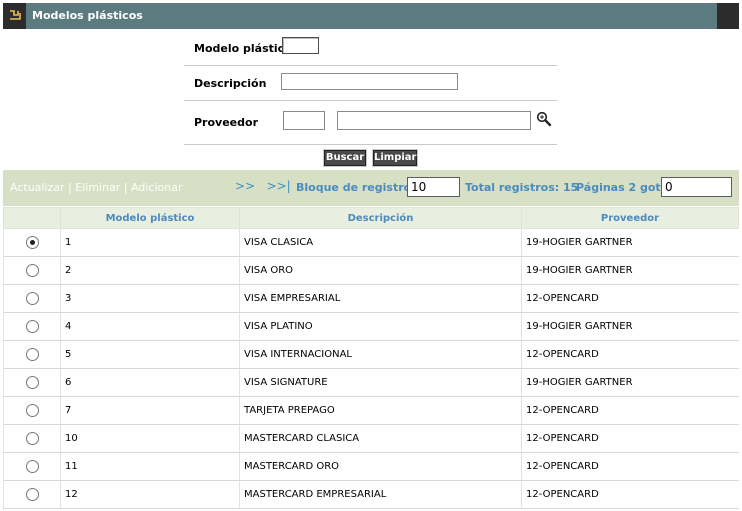 This screenshot has width=742, height=511. What do you see at coordinates (150, 438) in the screenshot?
I see `model-cell: 10` at bounding box center [150, 438].